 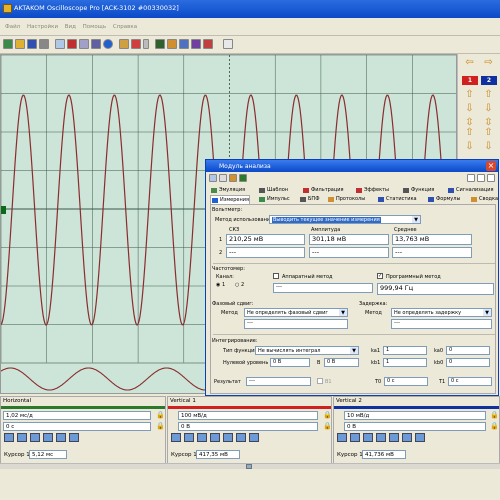 What do you see at coordinates (230, 199) in the screenshot?
I see `tab-measurements: Измерения` at bounding box center [230, 199].